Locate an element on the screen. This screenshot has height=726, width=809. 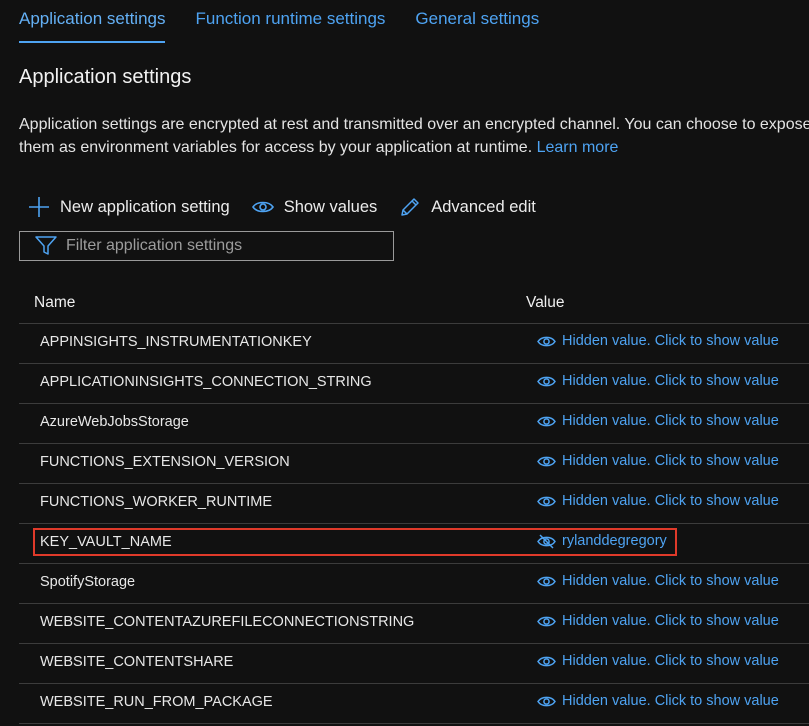
new-application-setting-button: New application setting is located at coordinates (129, 207).